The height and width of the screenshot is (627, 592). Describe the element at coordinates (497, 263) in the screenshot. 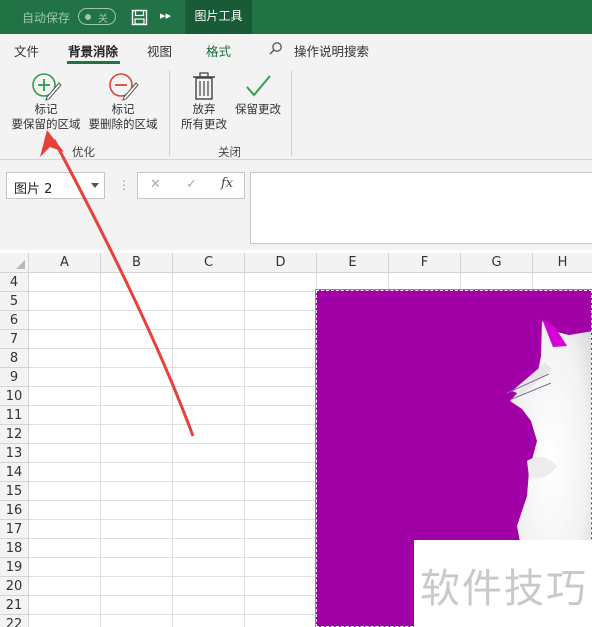

I see `column-header-g: G` at that location.